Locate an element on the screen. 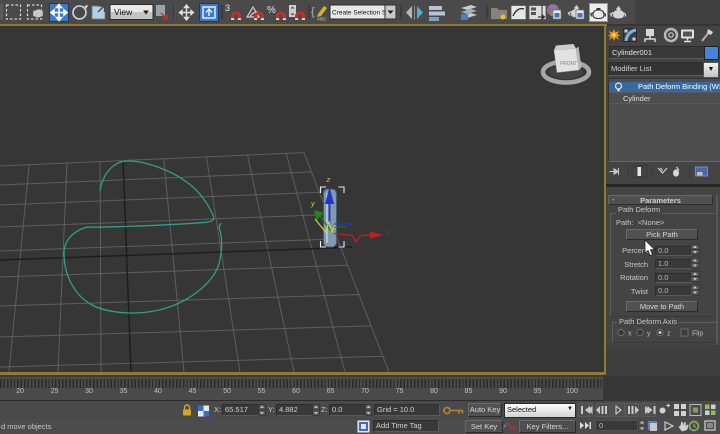 The image size is (720, 434). svg-text: View is located at coordinates (123, 12).